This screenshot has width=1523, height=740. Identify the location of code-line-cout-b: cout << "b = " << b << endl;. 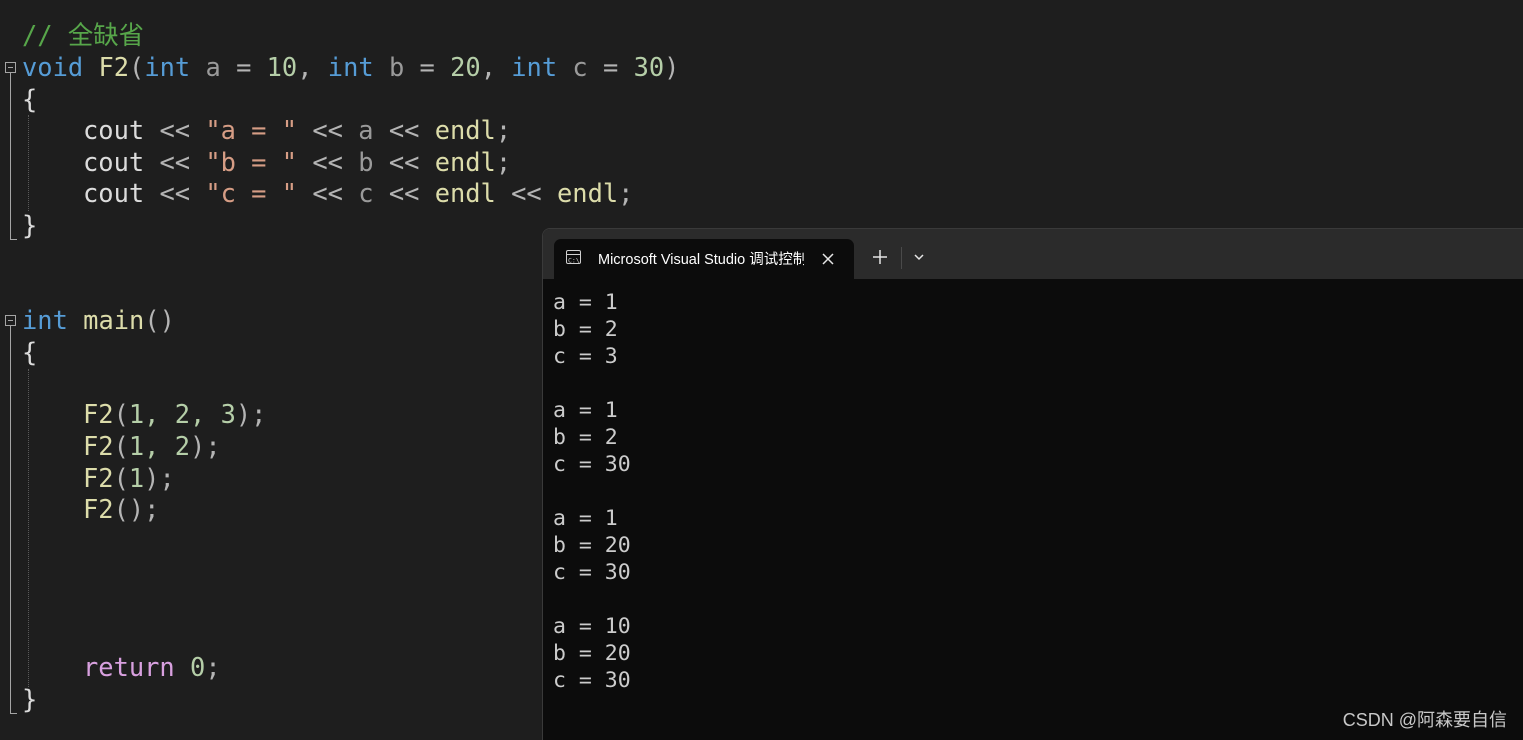
(266, 162).